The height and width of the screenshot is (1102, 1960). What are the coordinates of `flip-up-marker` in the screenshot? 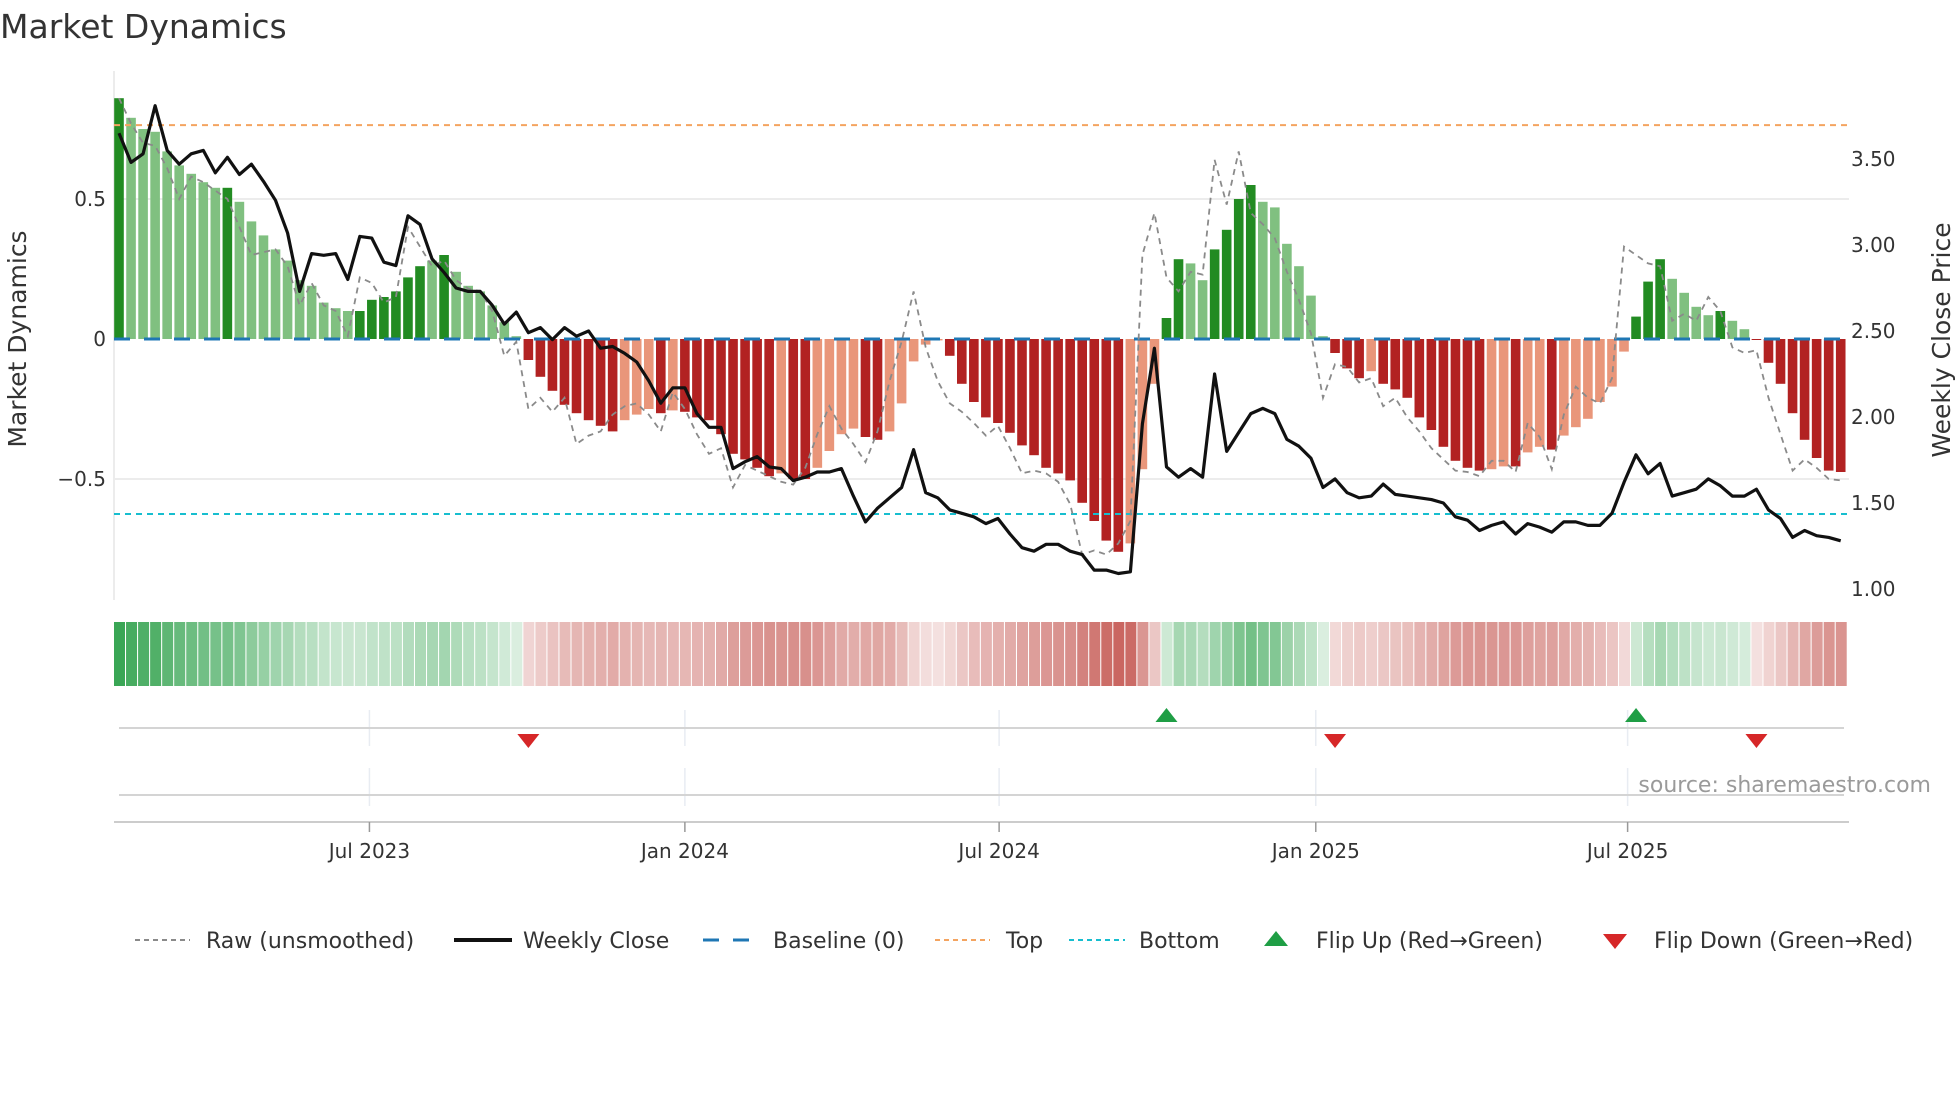 It's located at (1166, 715).